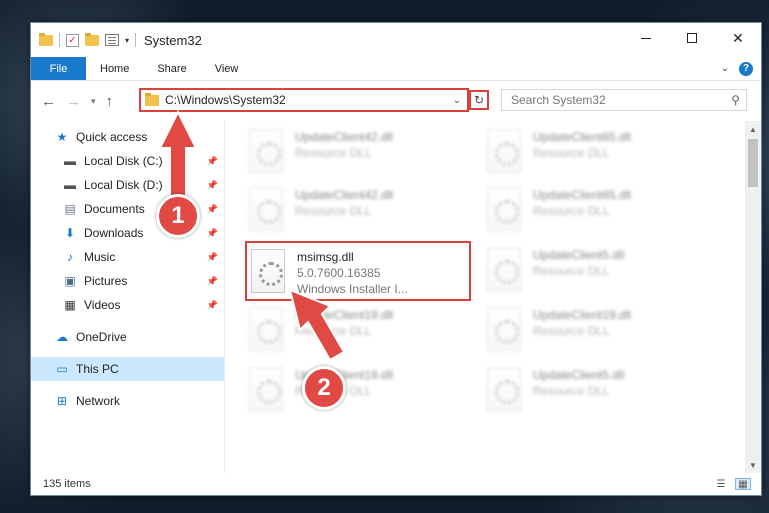  What do you see at coordinates (98, 401) in the screenshot?
I see `sidebar-item-label: Network` at bounding box center [98, 401].